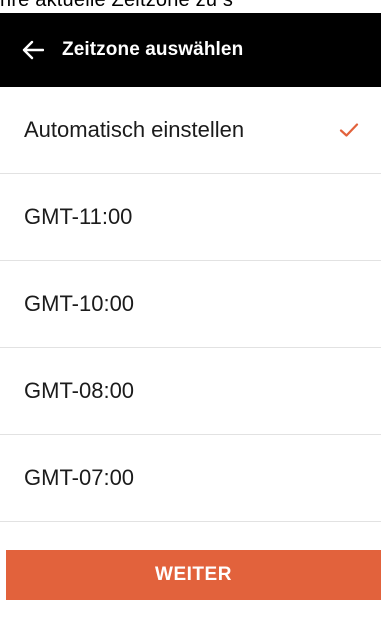 This screenshot has width=381, height=617. I want to click on timezone-option-automatic: Automatisch einstellen, so click(190, 130).